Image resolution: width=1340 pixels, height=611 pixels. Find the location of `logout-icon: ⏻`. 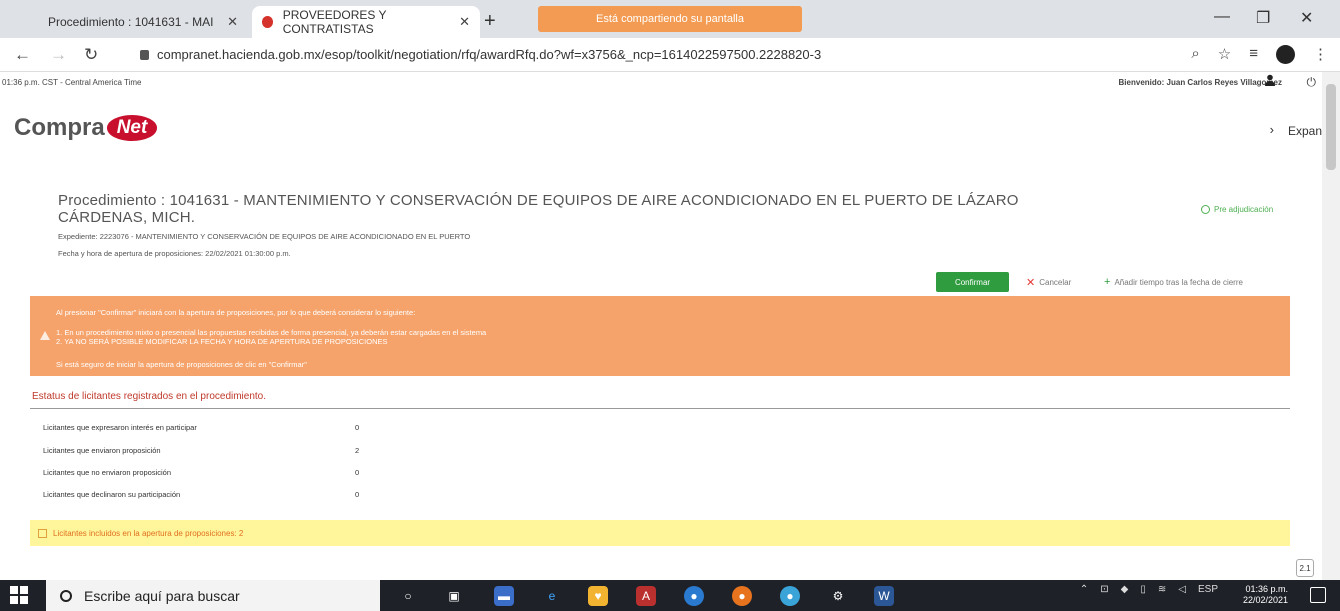

logout-icon: ⏻ is located at coordinates (1312, 82).